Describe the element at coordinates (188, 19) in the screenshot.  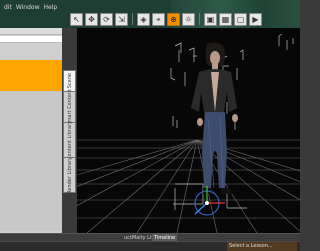
I see `light-icon: ☼` at that location.